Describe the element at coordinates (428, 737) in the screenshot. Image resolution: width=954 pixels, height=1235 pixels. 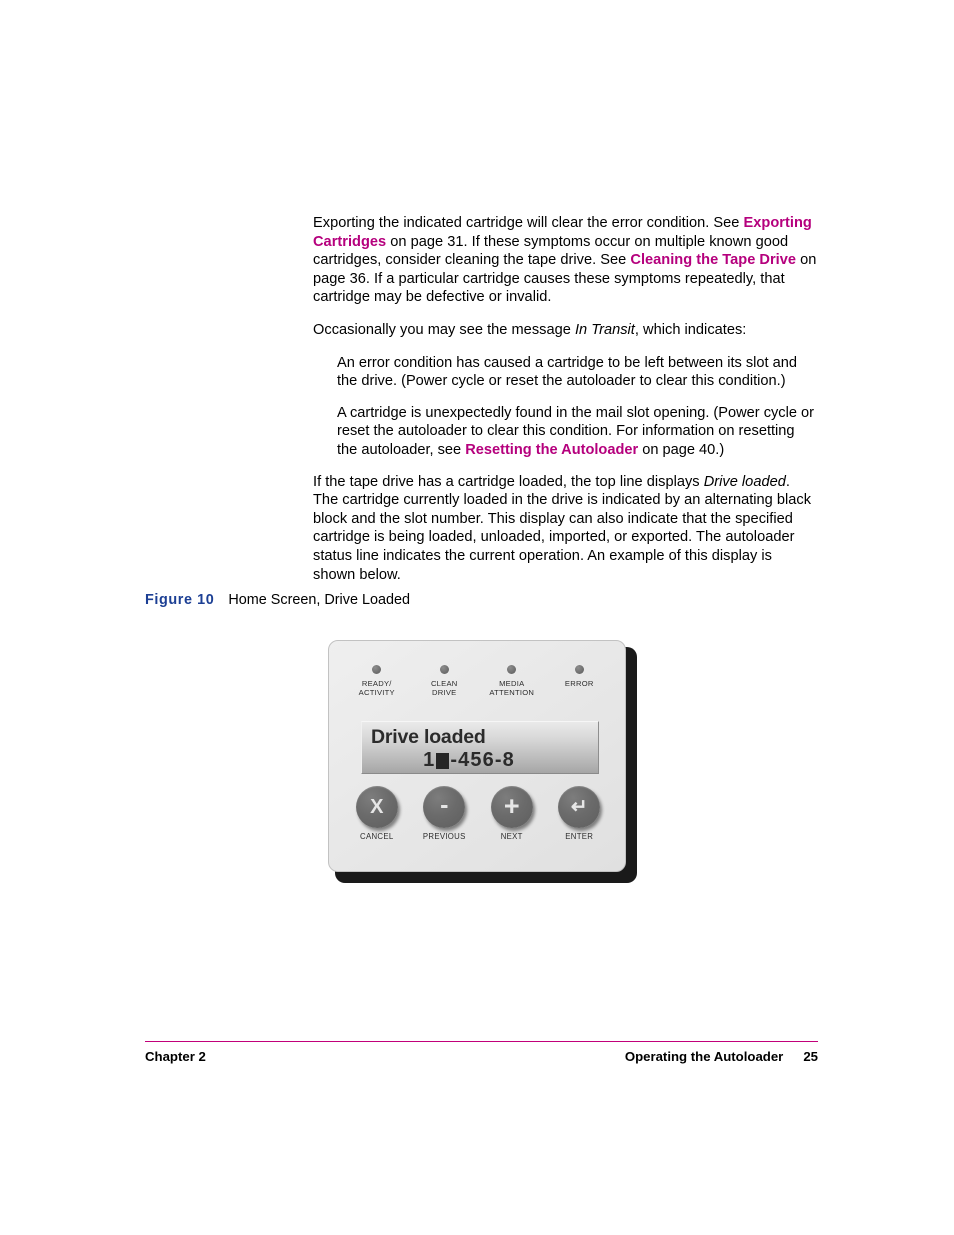
I see `lcd-line-1-status: Drive loaded` at that location.